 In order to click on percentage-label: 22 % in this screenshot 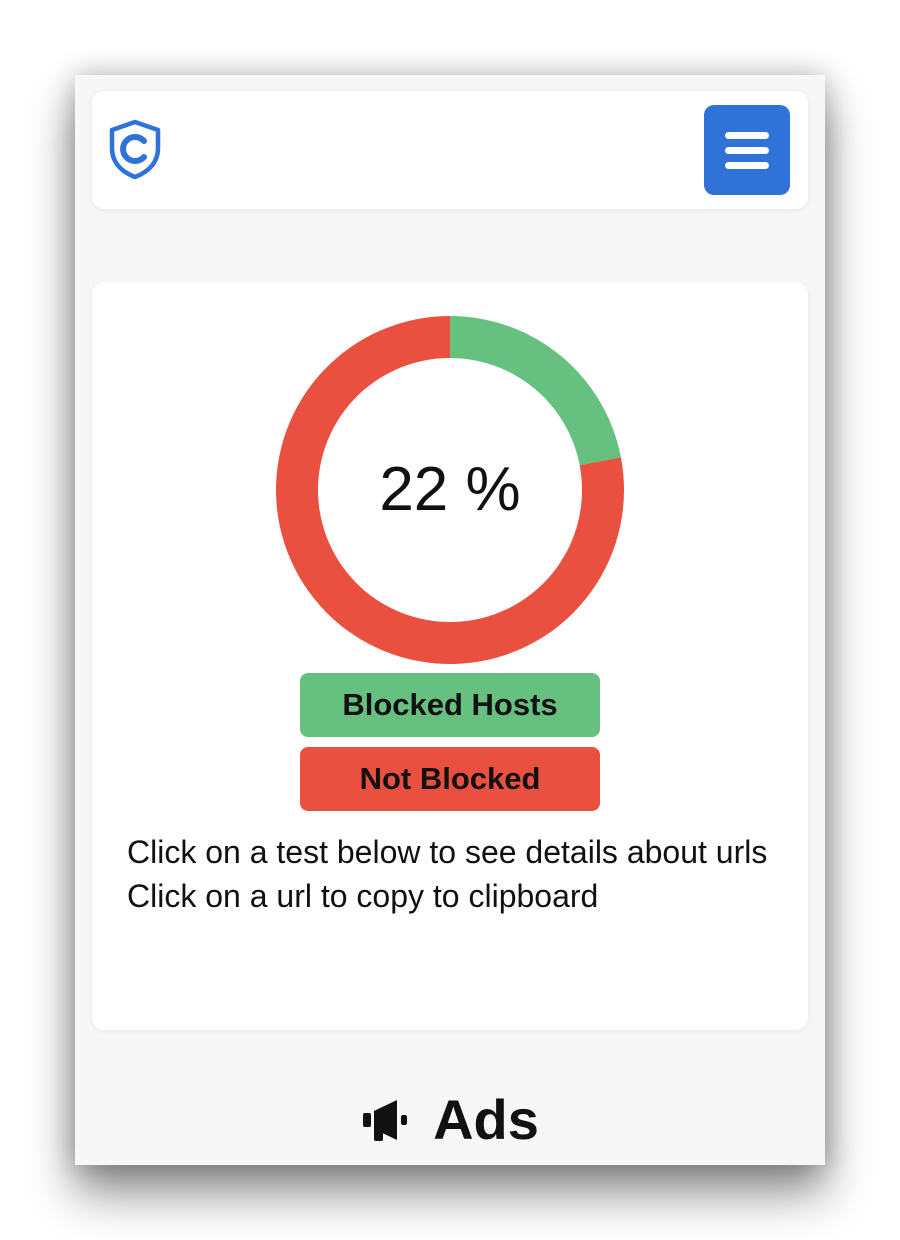, I will do `click(450, 489)`.